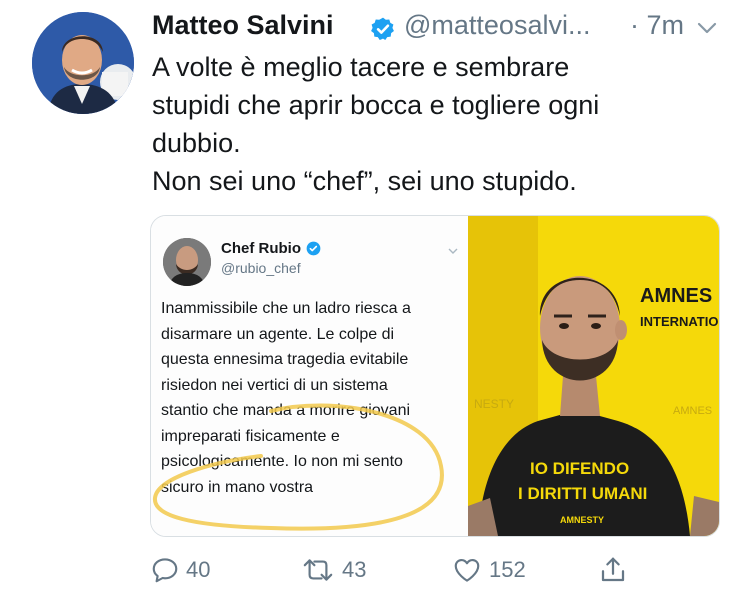 This screenshot has height=602, width=750. I want to click on author-name: Matteo Salvini, so click(243, 25).